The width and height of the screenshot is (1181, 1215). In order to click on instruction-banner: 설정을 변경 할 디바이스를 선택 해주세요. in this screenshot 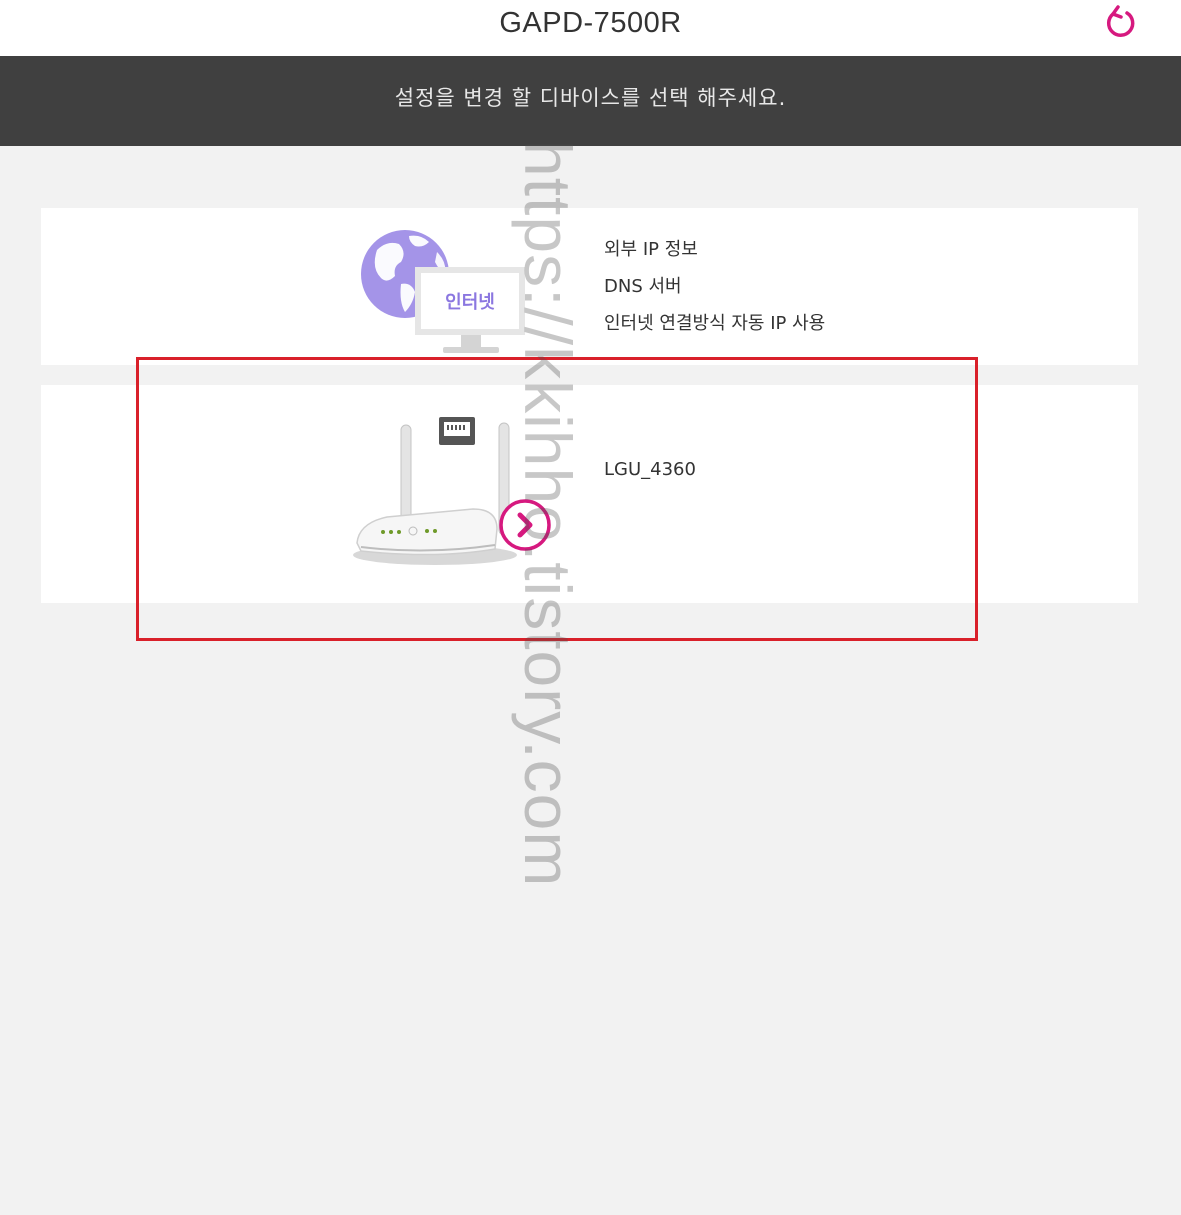, I will do `click(590, 101)`.